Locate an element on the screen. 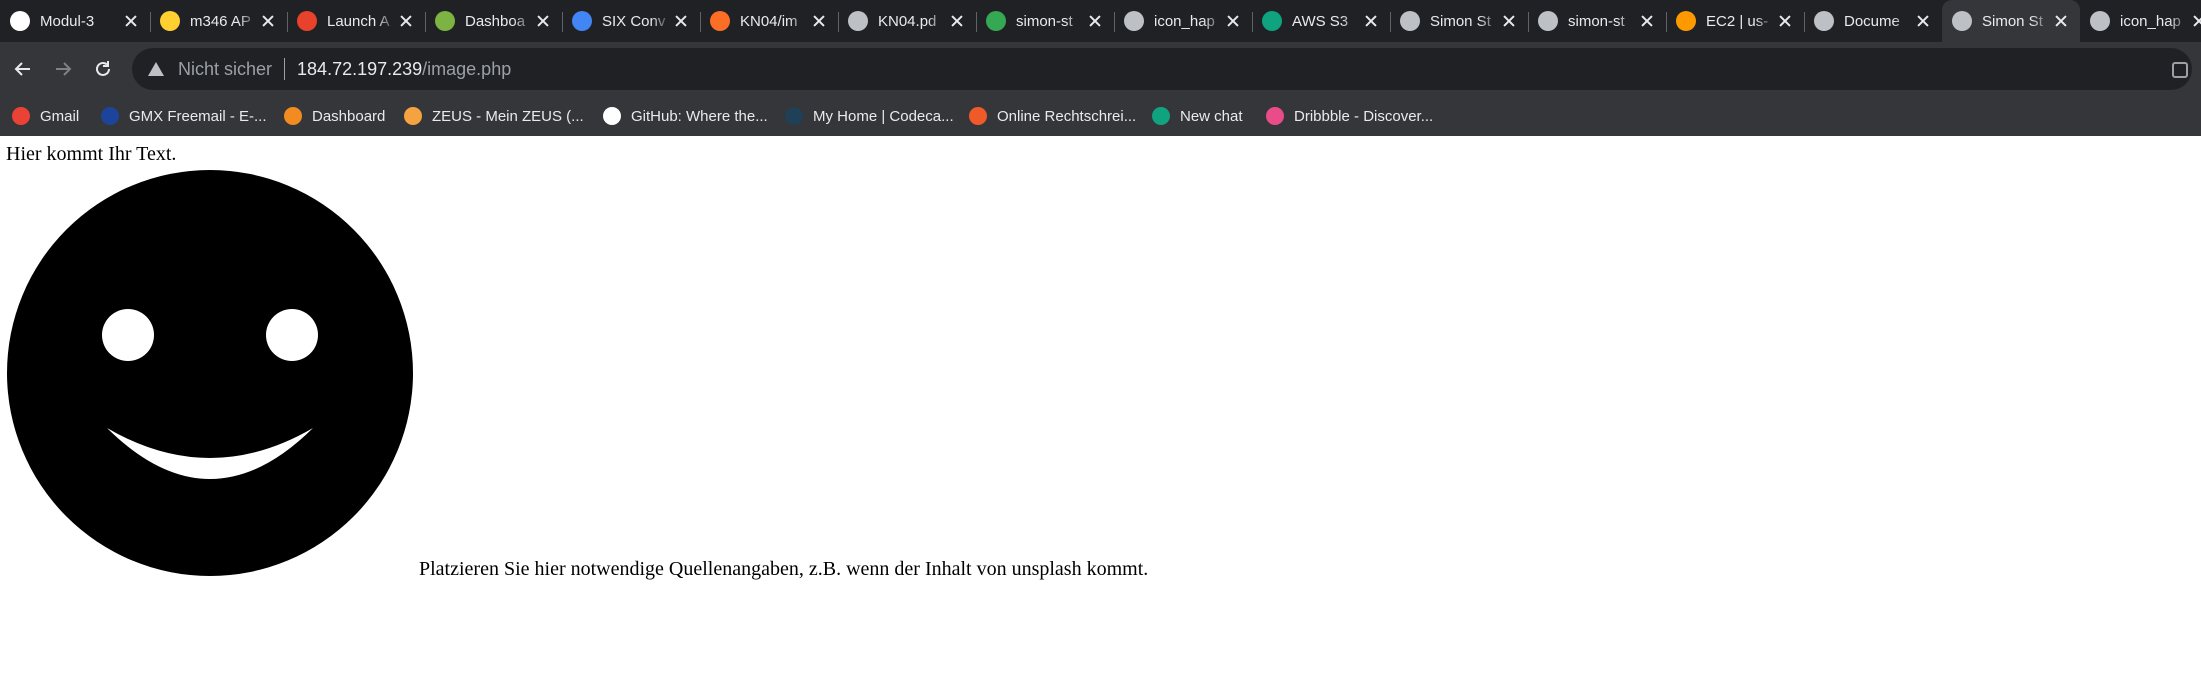  bookmark-8: New chat is located at coordinates (1197, 116).